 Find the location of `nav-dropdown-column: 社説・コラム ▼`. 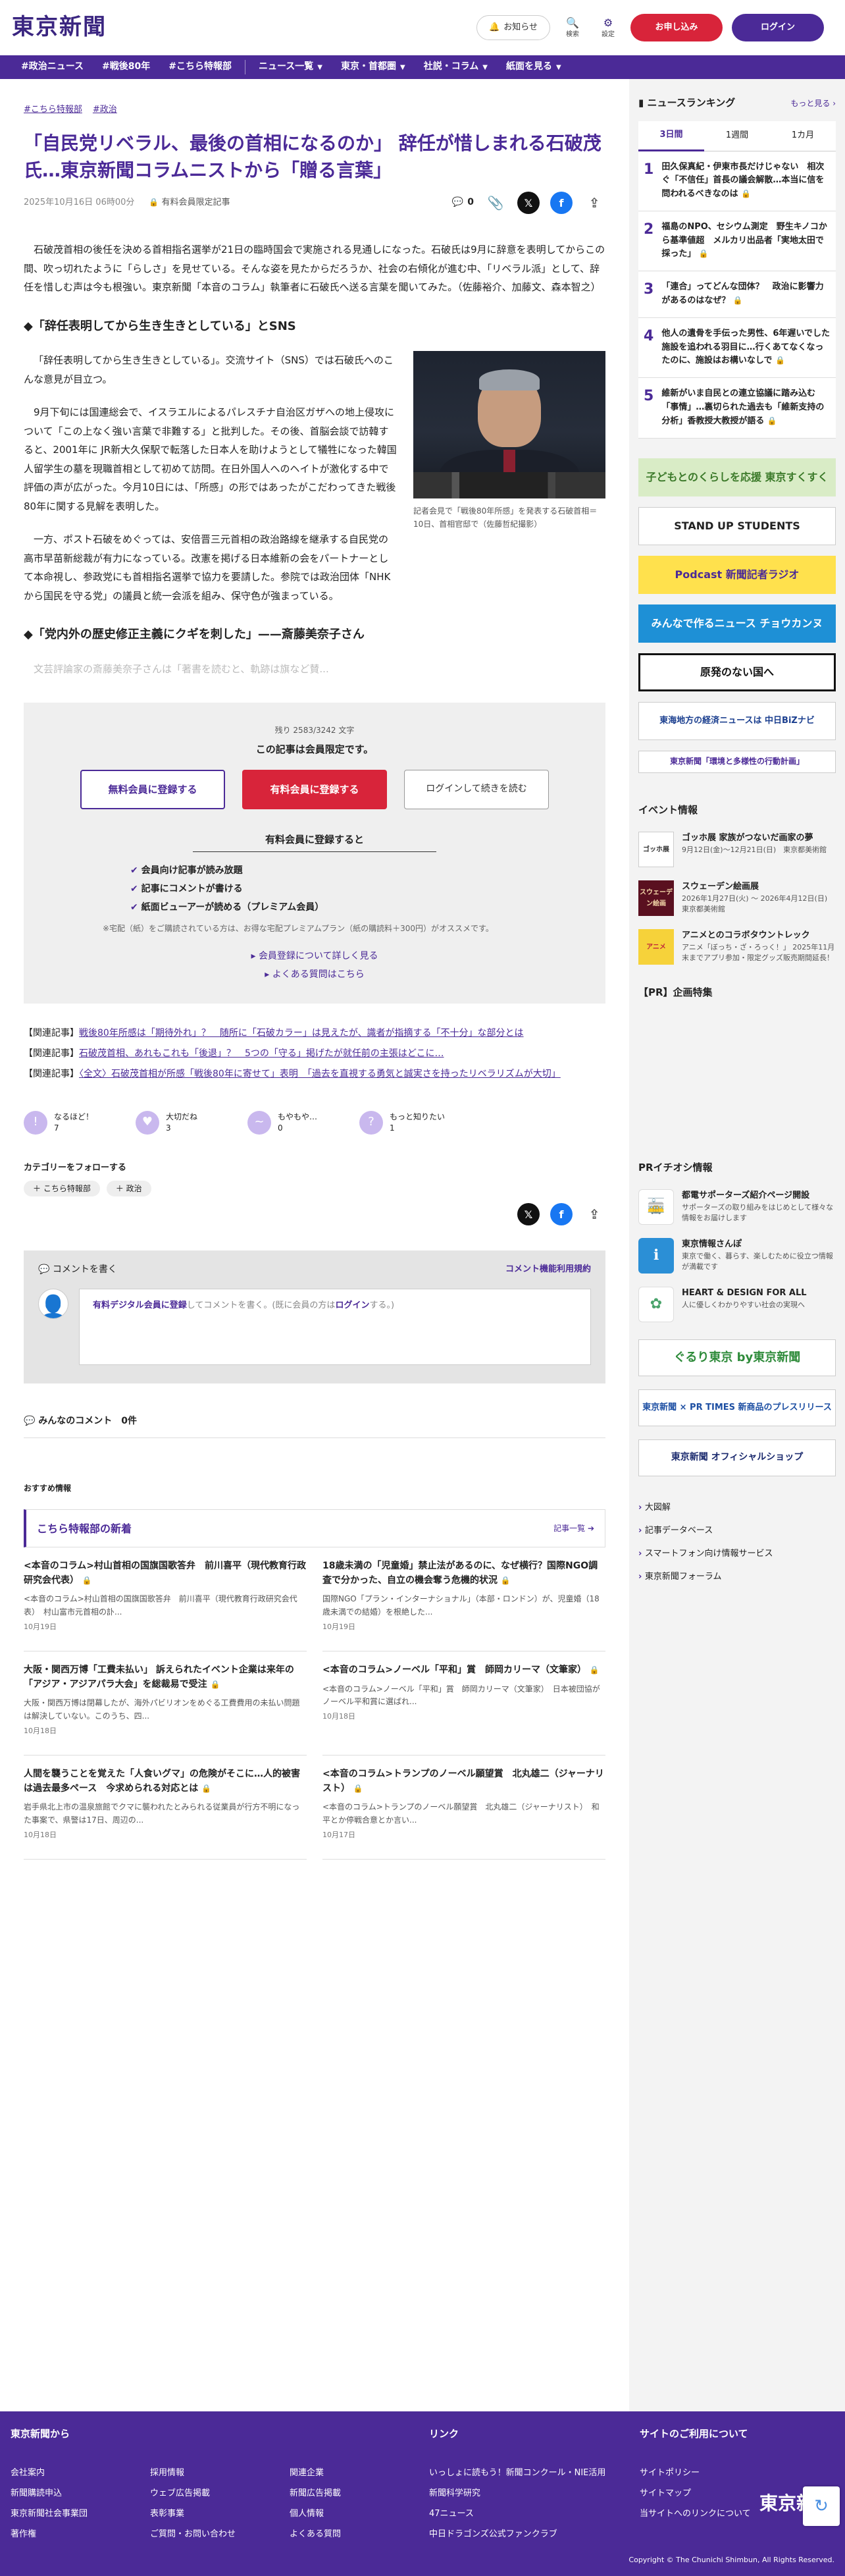

nav-dropdown-column: 社説・コラム ▼ is located at coordinates (456, 67).